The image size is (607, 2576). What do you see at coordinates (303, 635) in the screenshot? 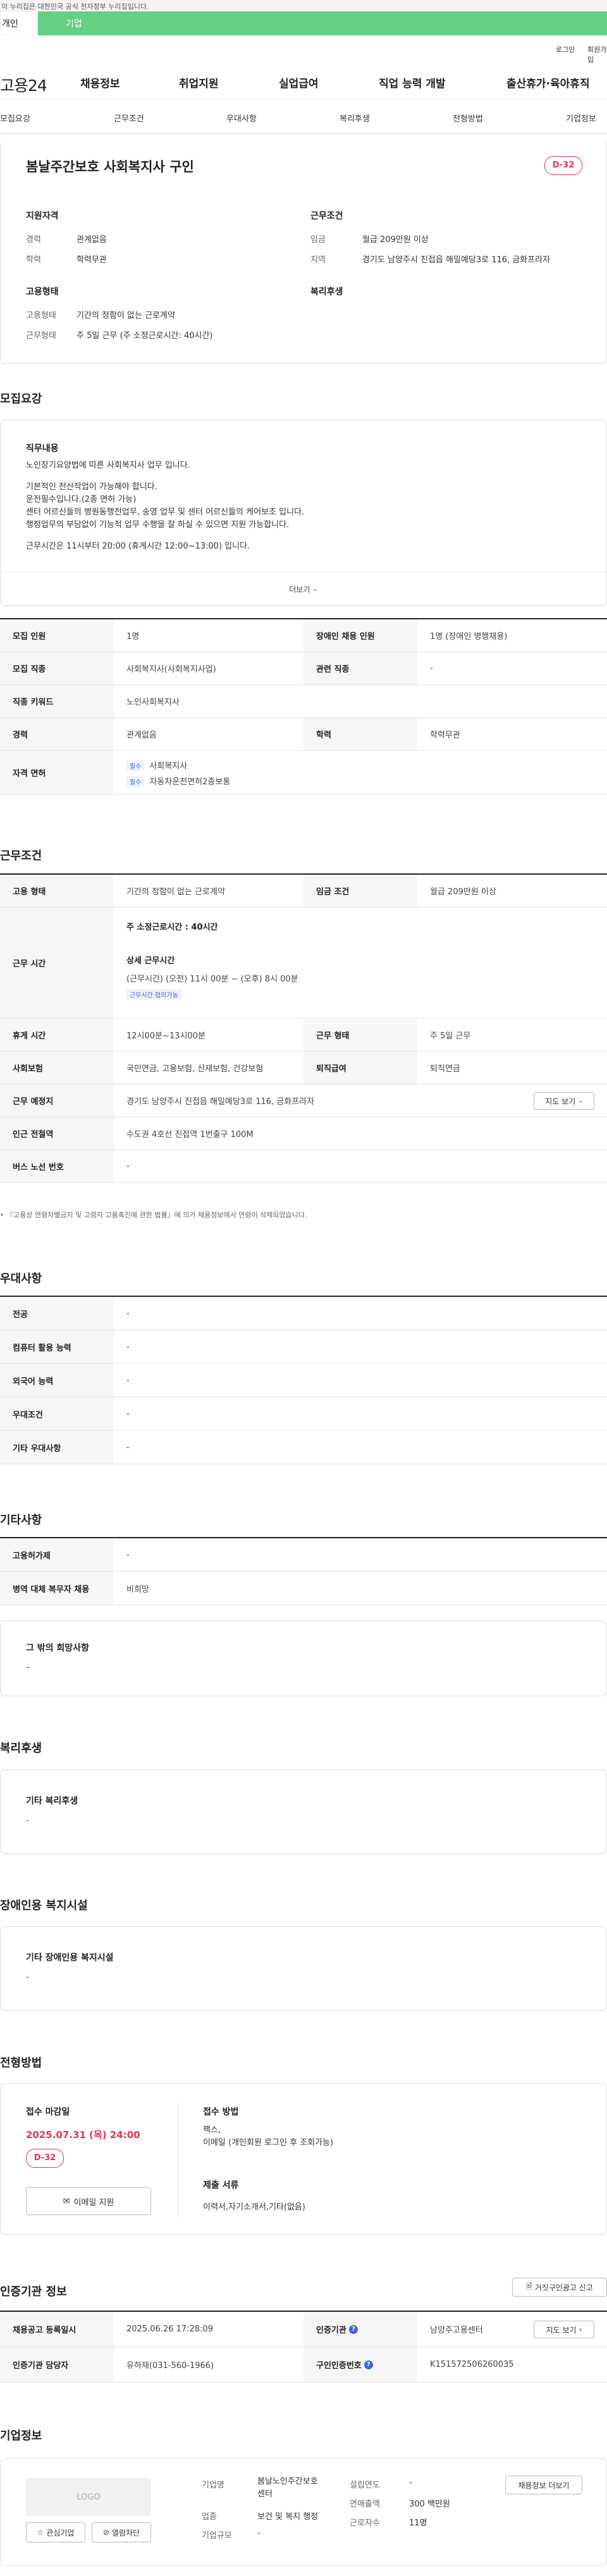
I see `table-row: 모집 인원 1명 장애인 채용 인원 1명 (장애인 병행채용)` at bounding box center [303, 635].